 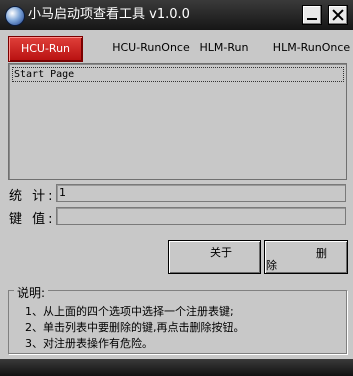 I want to click on key-value-label: 键 值:, so click(x=32, y=219).